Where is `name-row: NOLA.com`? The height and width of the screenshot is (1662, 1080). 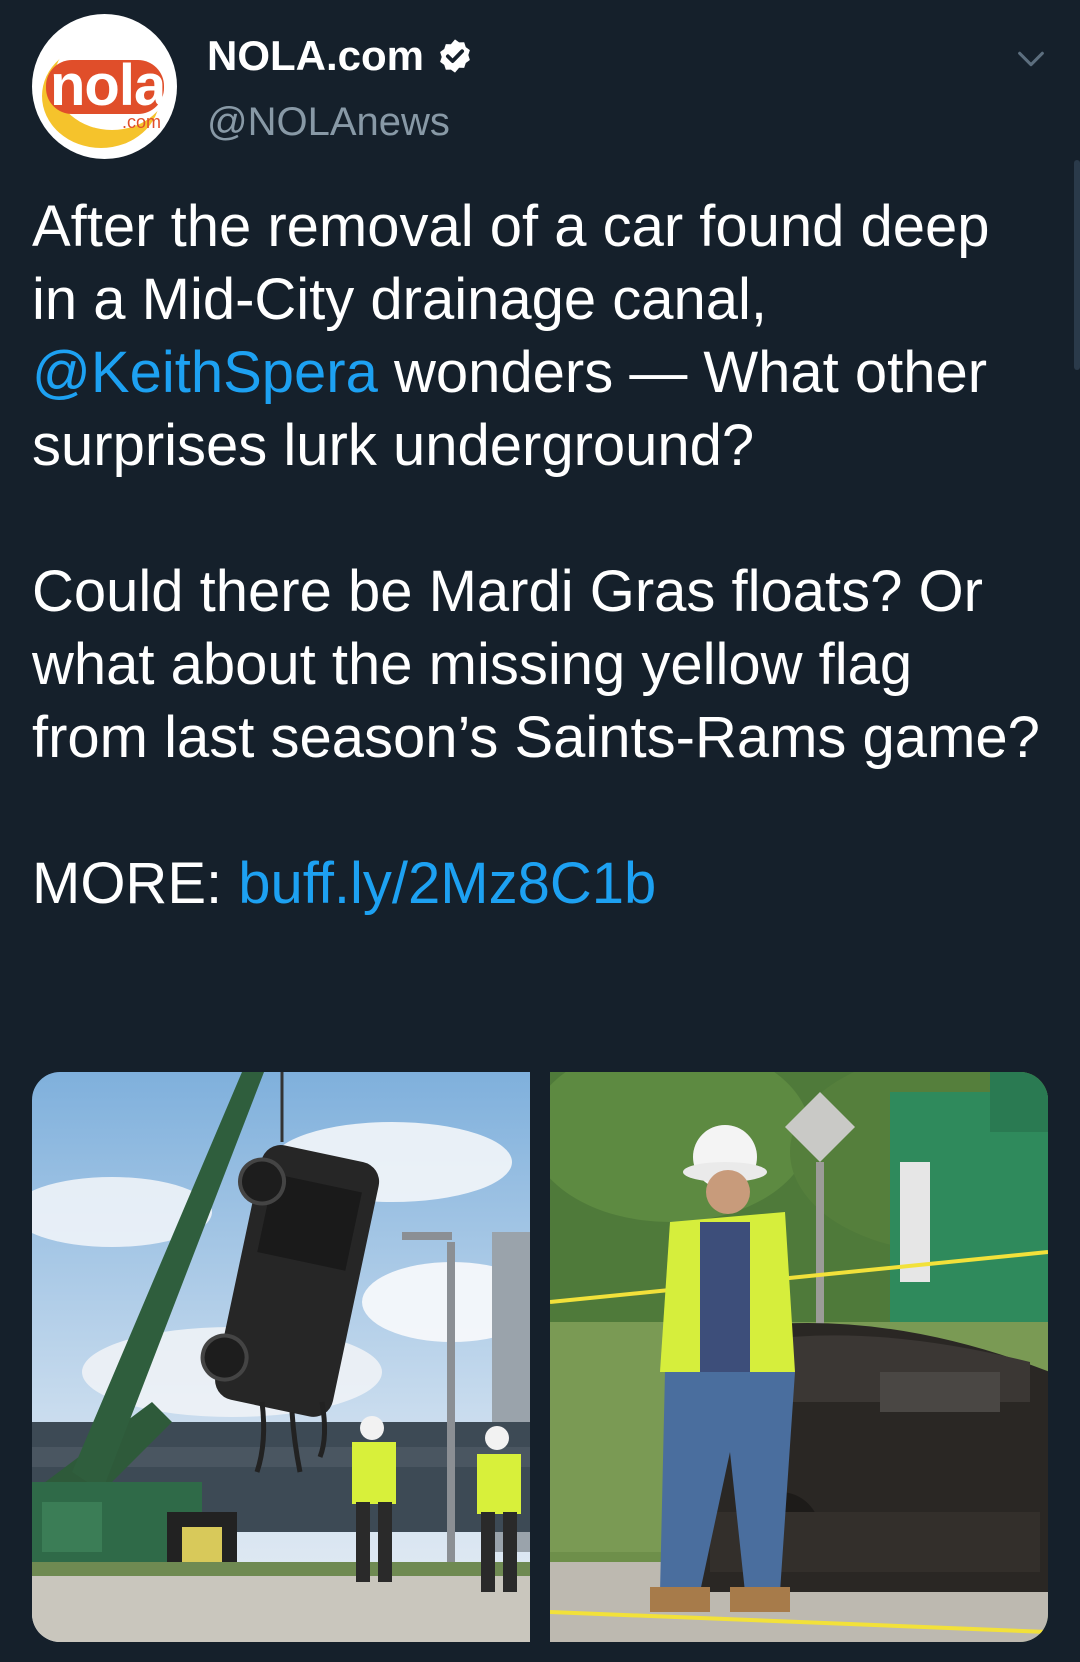
name-row: NOLA.com is located at coordinates (340, 56).